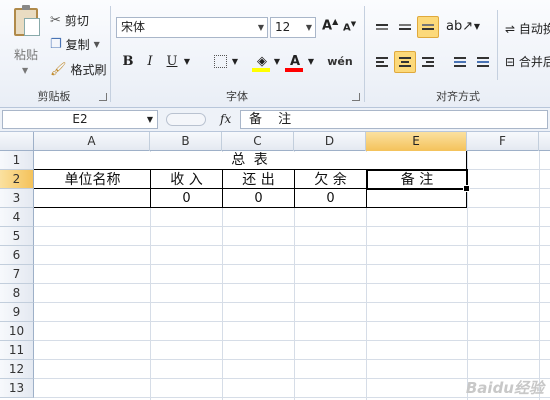 The image size is (550, 400). I want to click on decrease-indent-button, so click(460, 62).